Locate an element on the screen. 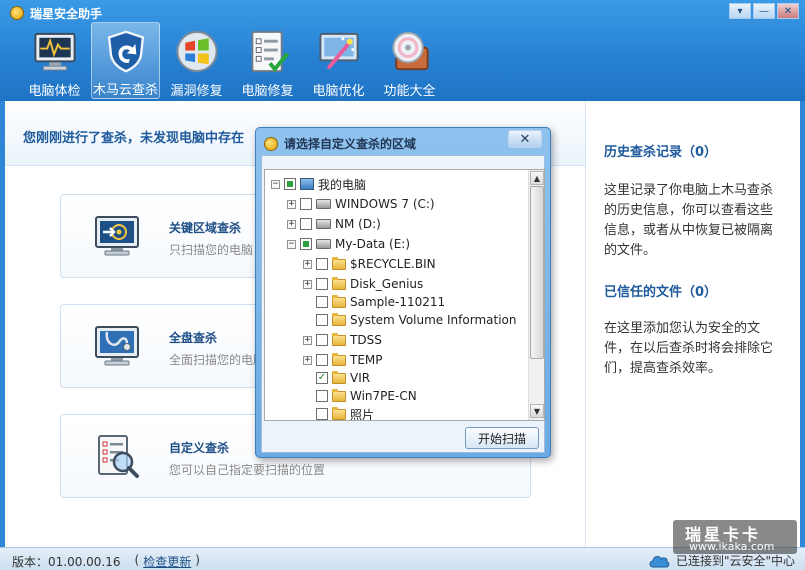  tree-node: + $RECYCLE.BIN is located at coordinates (369, 264).